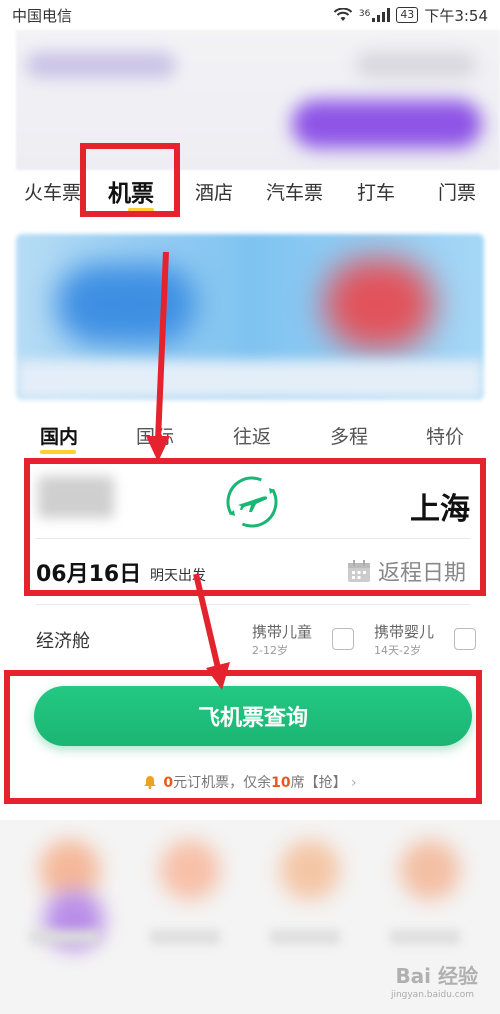  What do you see at coordinates (59, 438) in the screenshot?
I see `tab-domestic: 国内` at bounding box center [59, 438].